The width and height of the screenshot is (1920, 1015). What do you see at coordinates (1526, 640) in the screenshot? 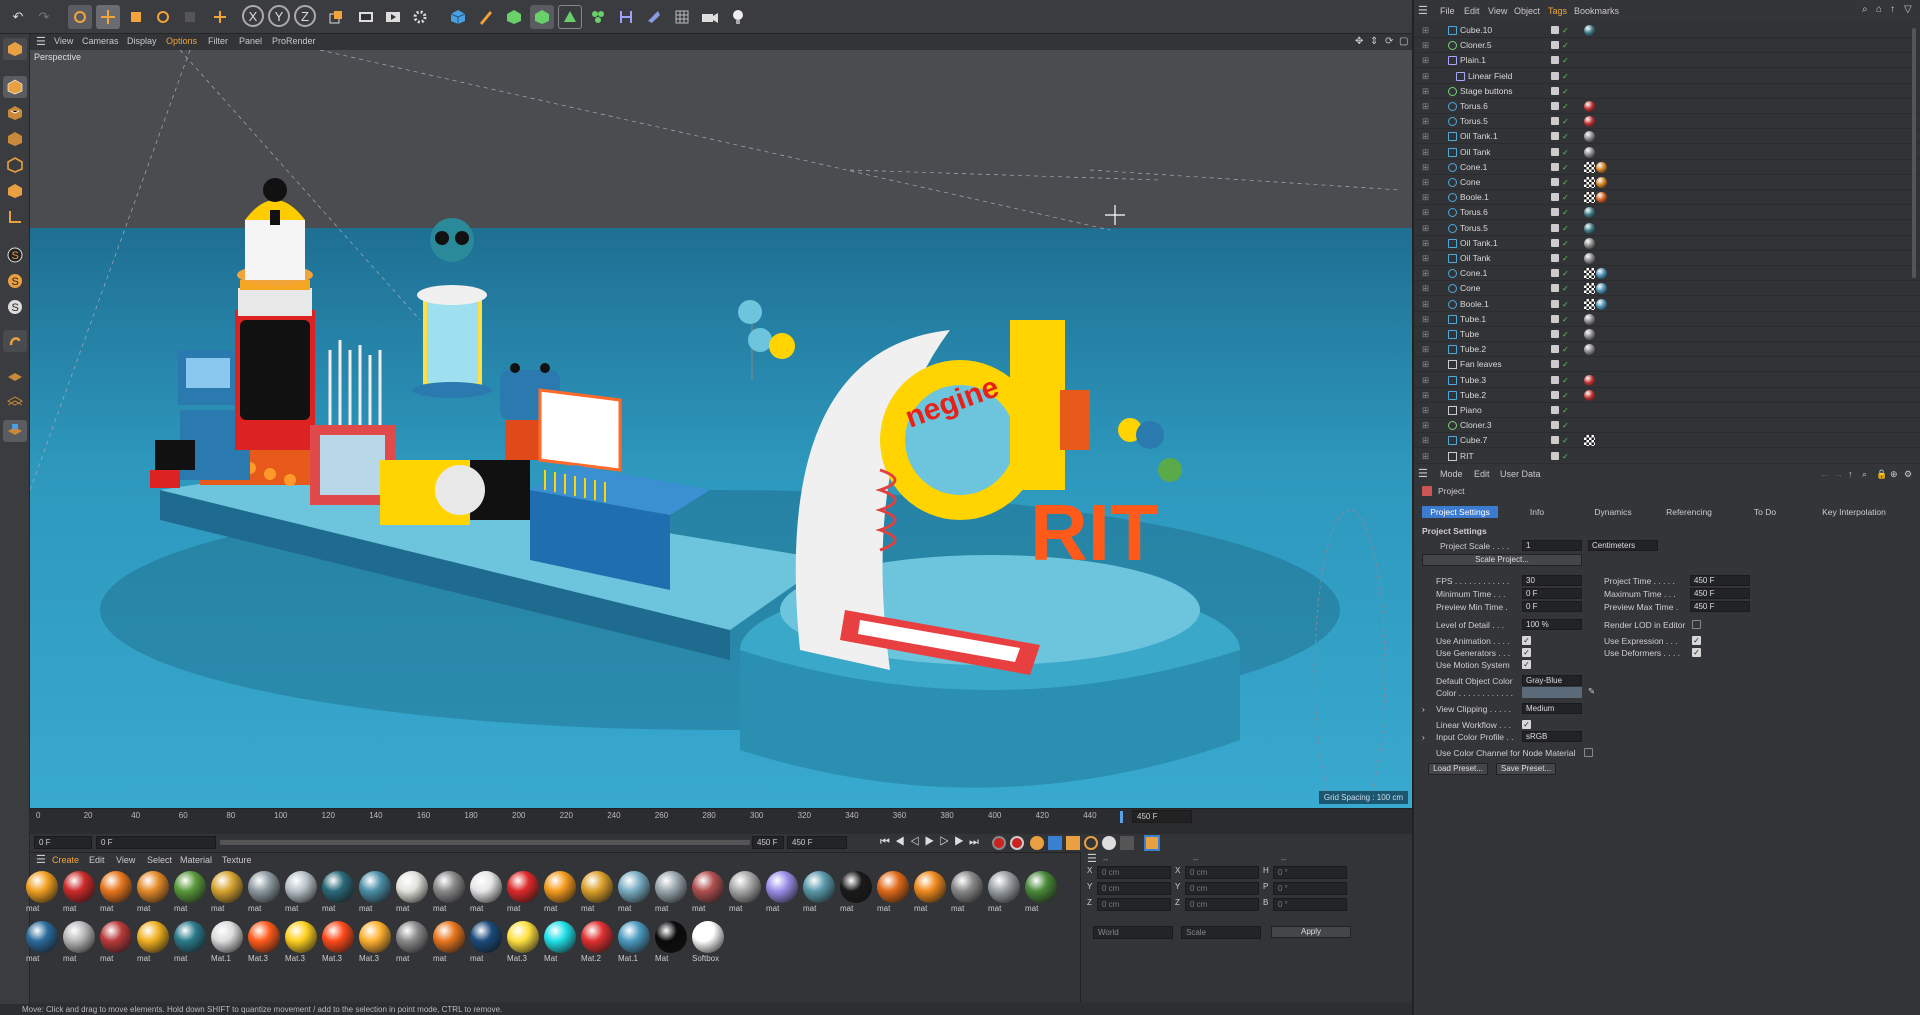
I see `use-animation-checkbox: ✓` at bounding box center [1526, 640].